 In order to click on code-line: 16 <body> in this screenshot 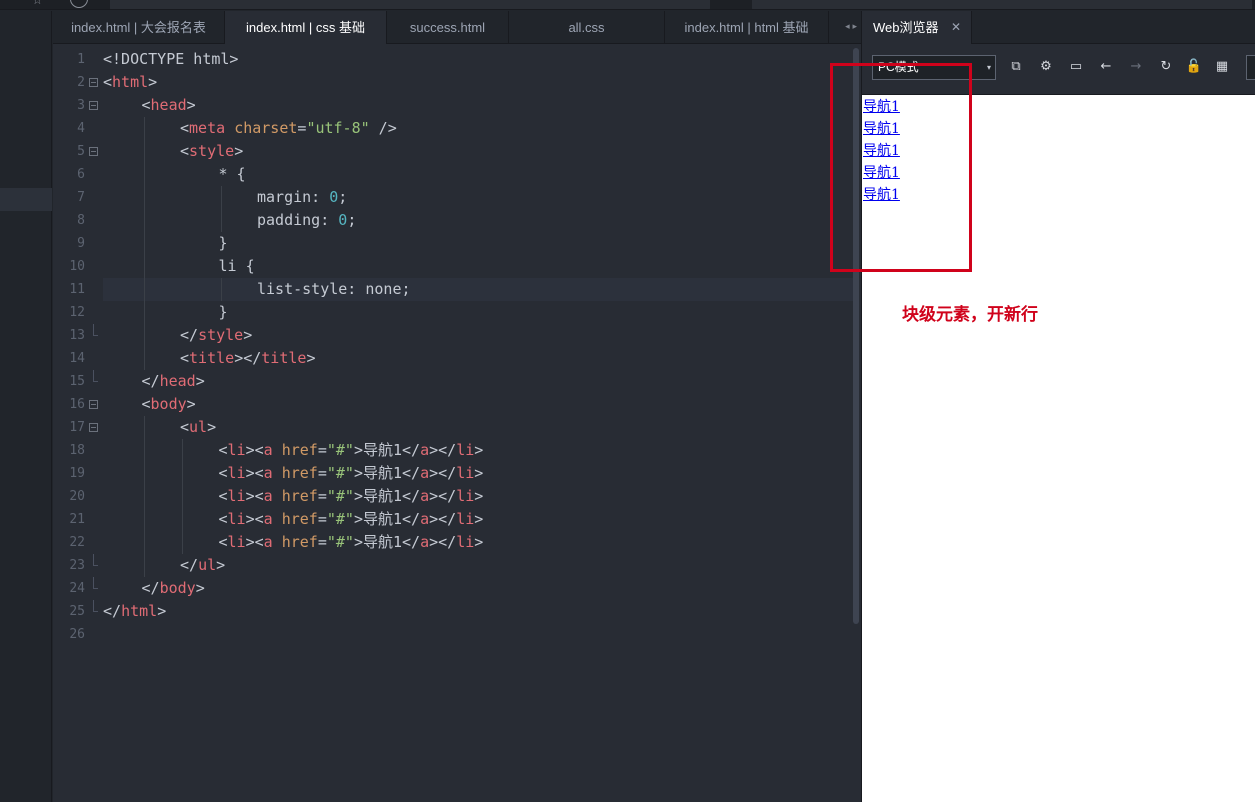, I will do `click(457, 404)`.